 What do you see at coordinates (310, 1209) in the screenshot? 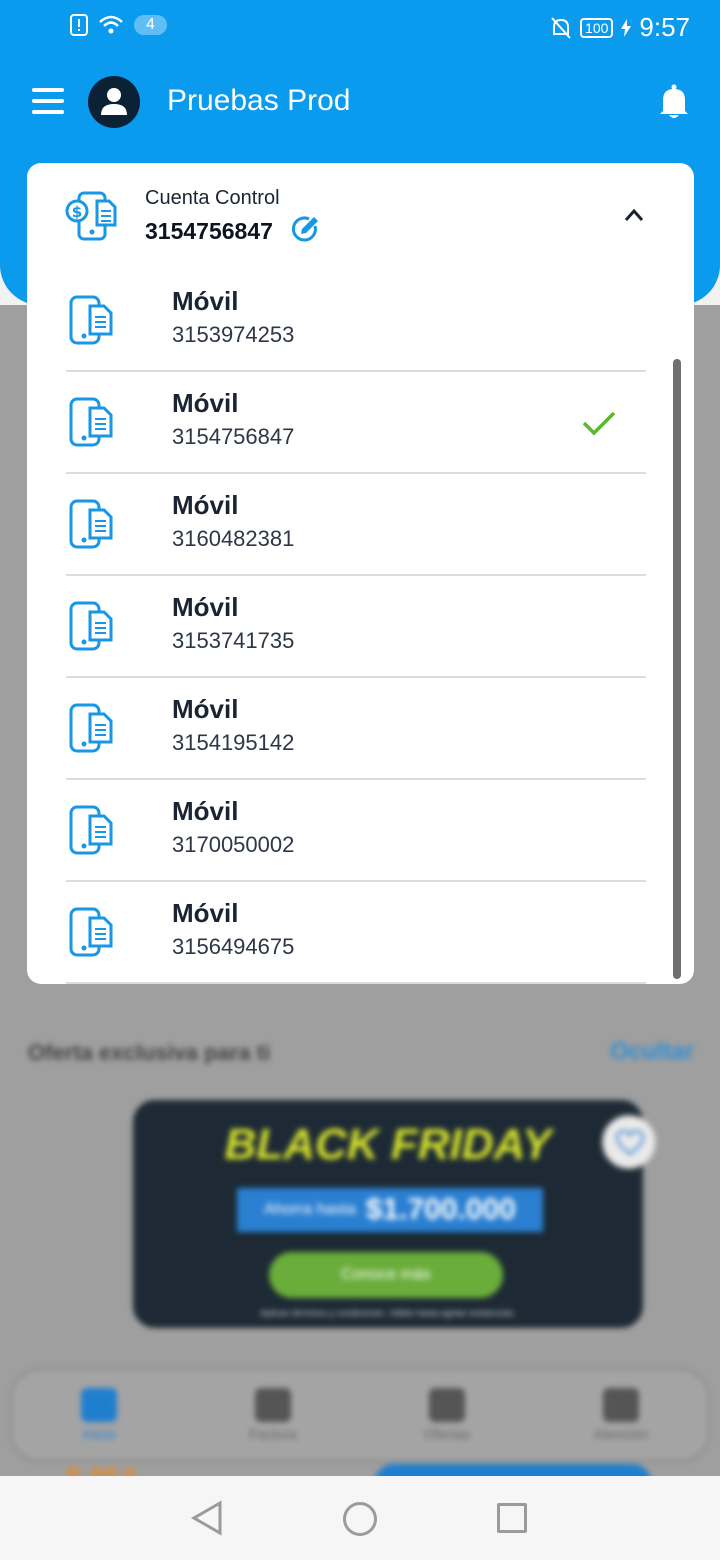
I see `banner-save-prefix: Ahorra hasta` at bounding box center [310, 1209].